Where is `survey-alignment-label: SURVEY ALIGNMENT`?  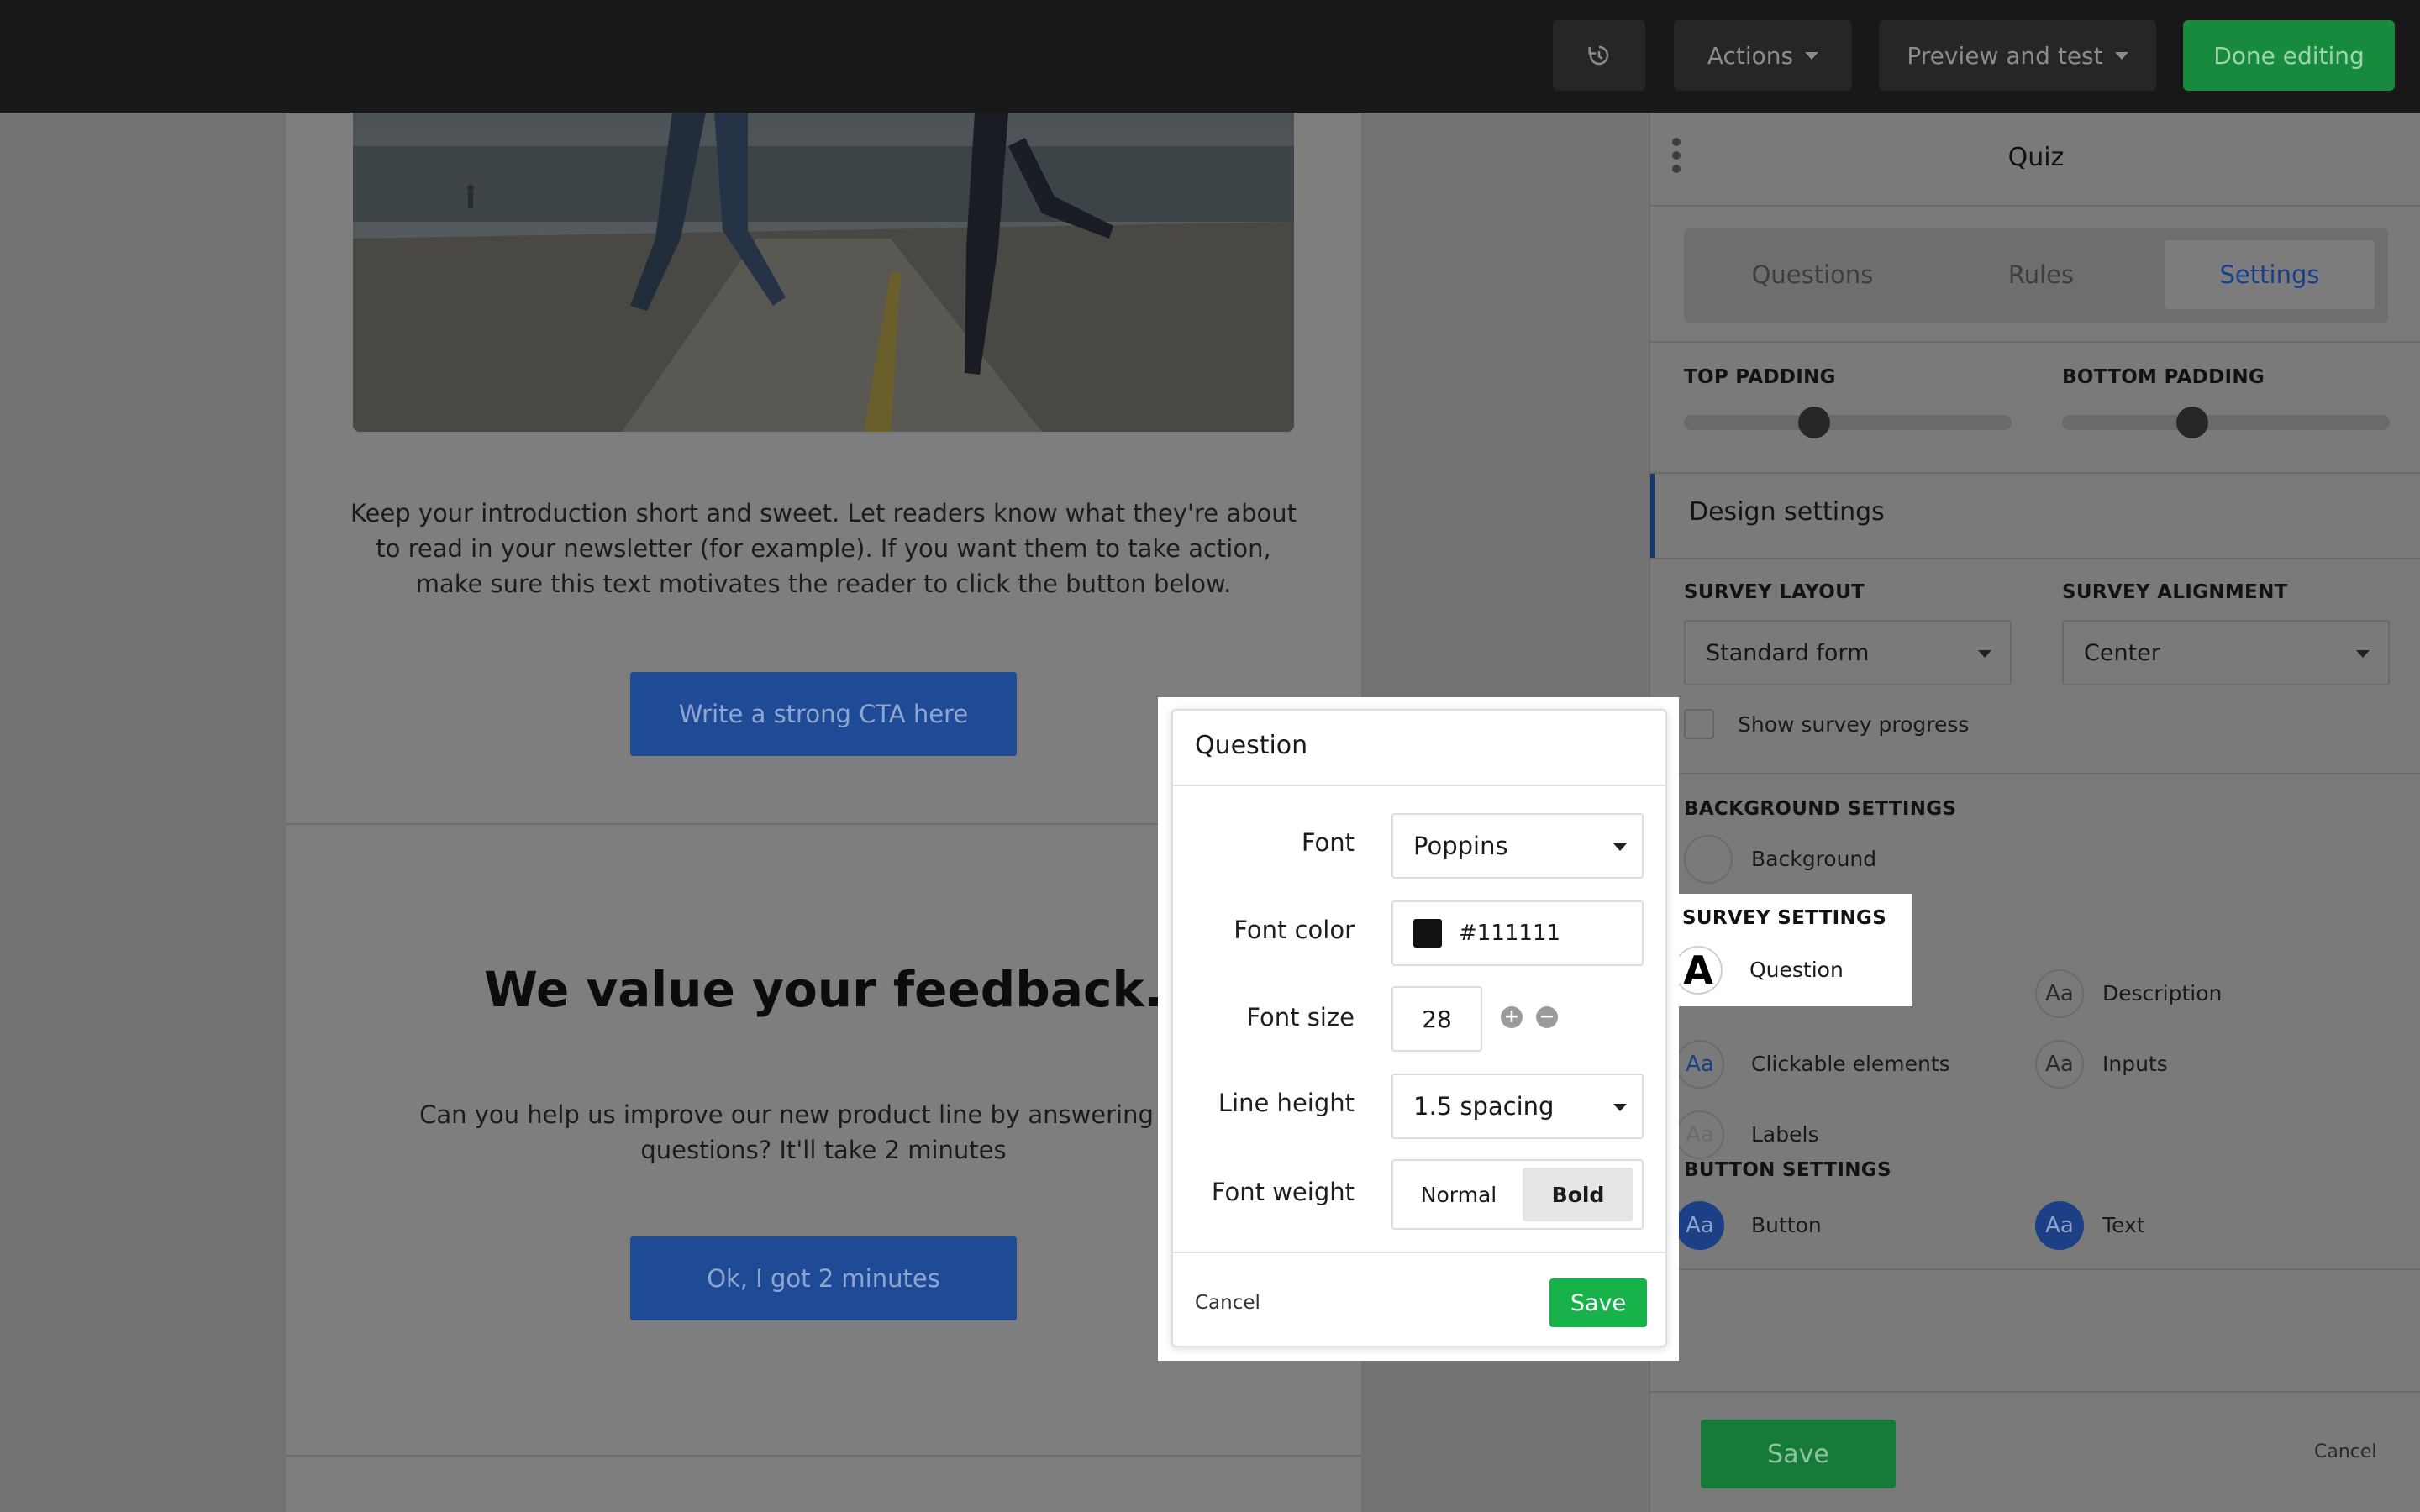
survey-alignment-label: SURVEY ALIGNMENT is located at coordinates (2175, 592).